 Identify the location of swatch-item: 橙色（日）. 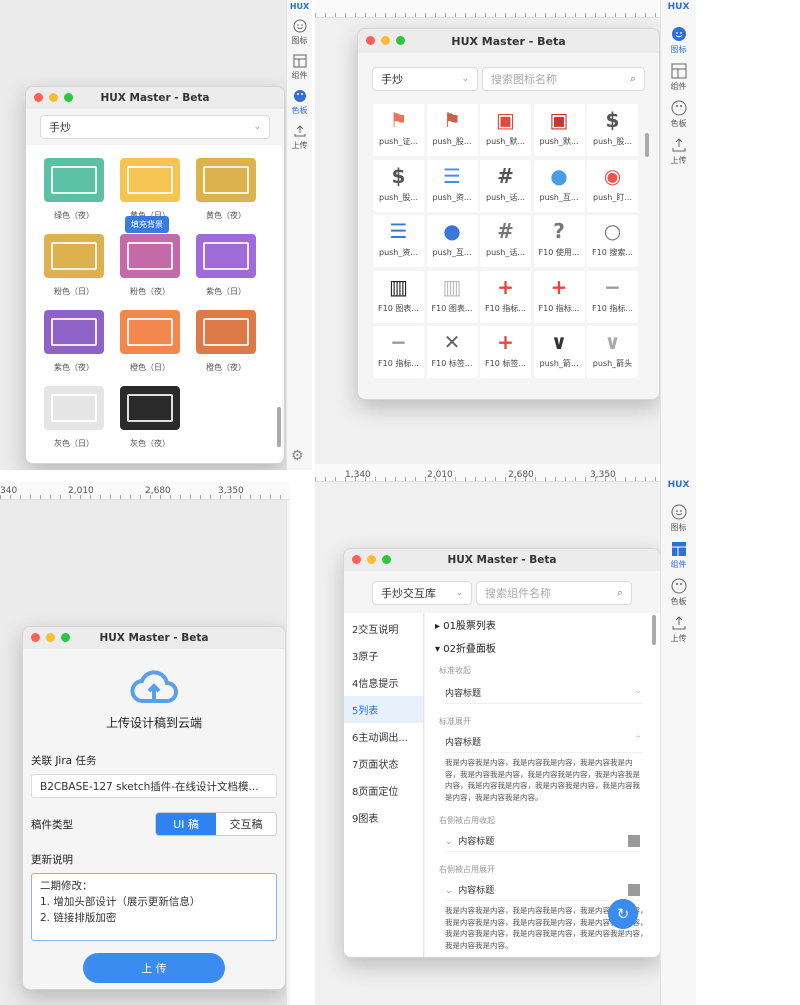
(150, 340).